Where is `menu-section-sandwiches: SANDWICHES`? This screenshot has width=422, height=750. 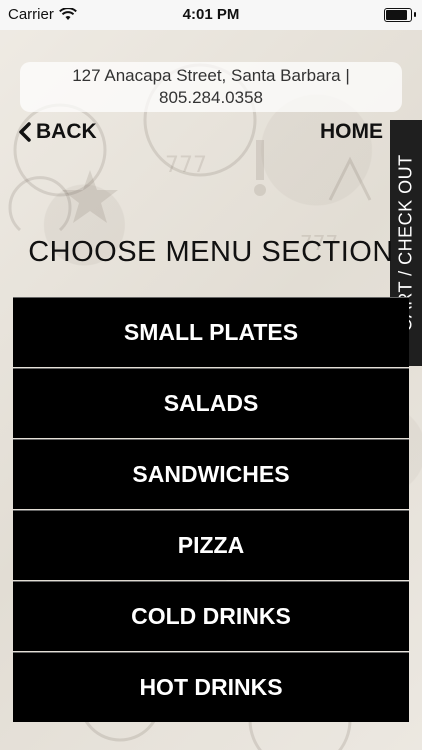 menu-section-sandwiches: SANDWICHES is located at coordinates (211, 474).